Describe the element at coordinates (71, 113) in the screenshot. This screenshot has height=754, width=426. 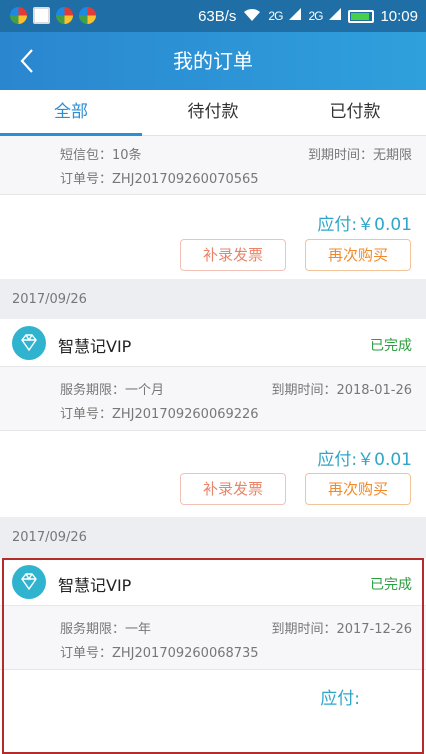
I see `tab-all: 全部` at that location.